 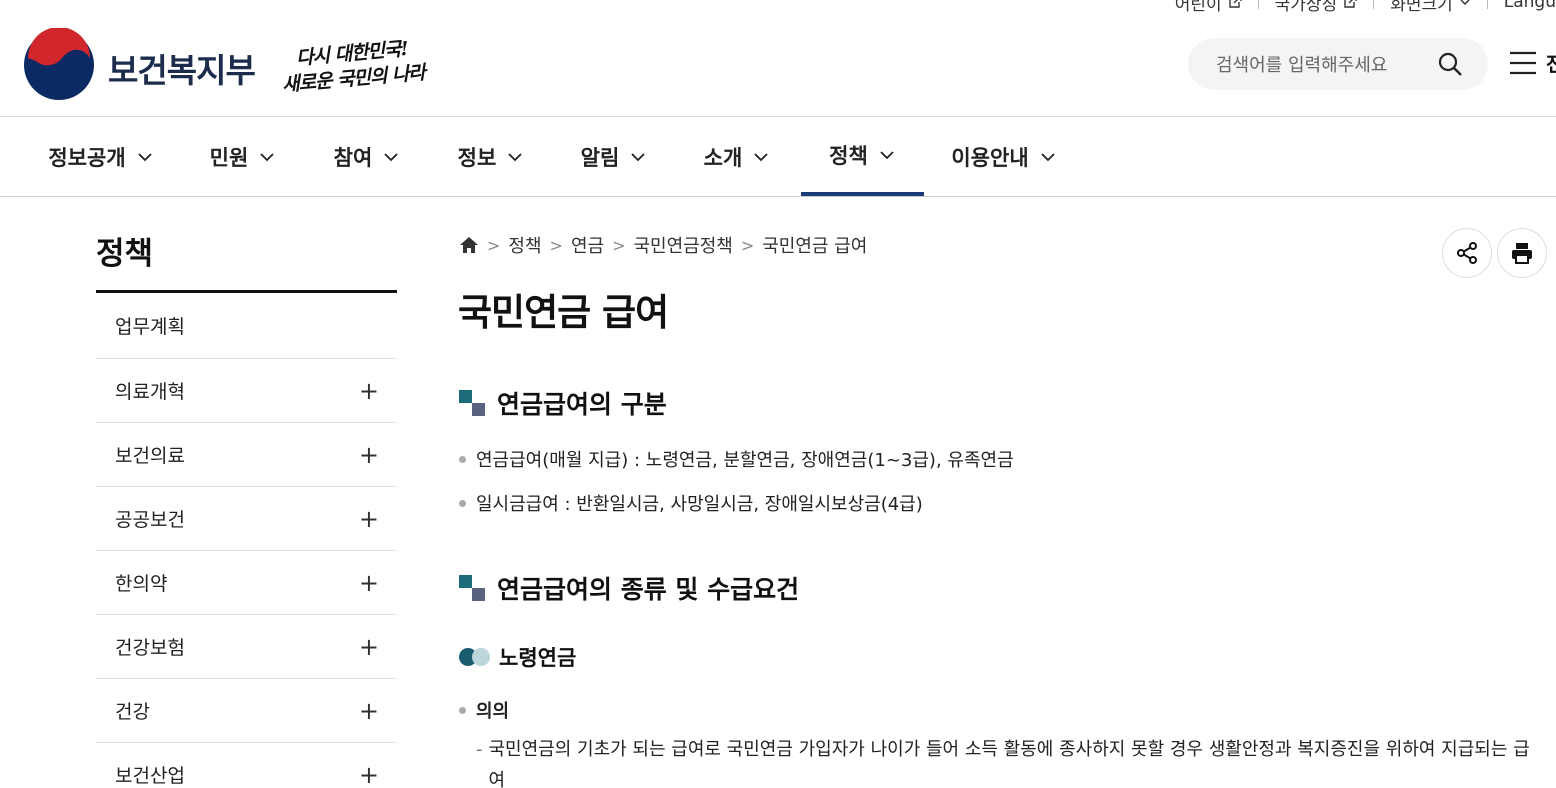 What do you see at coordinates (600, 157) in the screenshot?
I see `gnb-label: 알림` at bounding box center [600, 157].